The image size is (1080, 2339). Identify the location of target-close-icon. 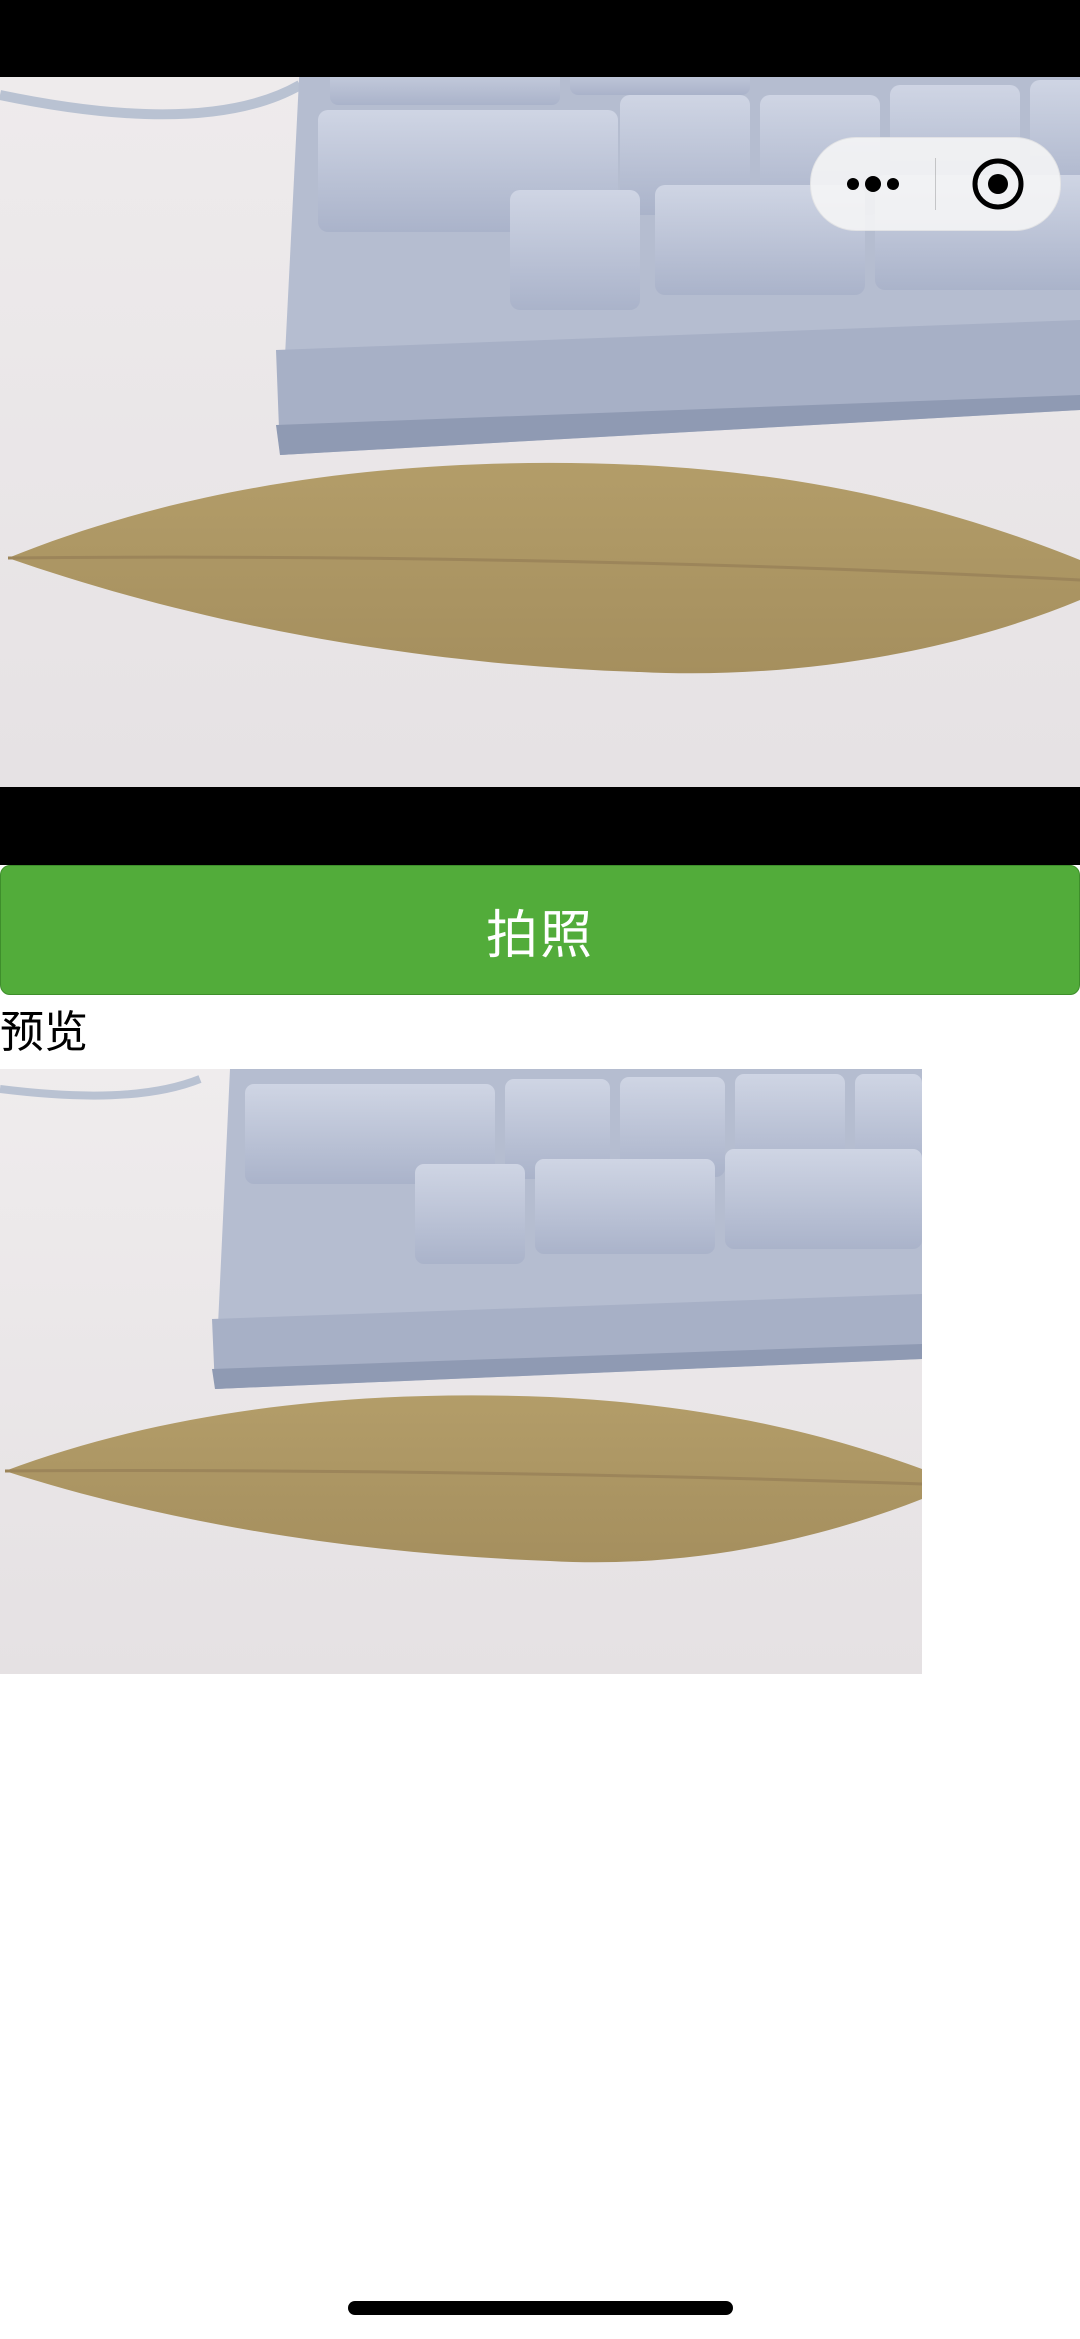
(998, 184).